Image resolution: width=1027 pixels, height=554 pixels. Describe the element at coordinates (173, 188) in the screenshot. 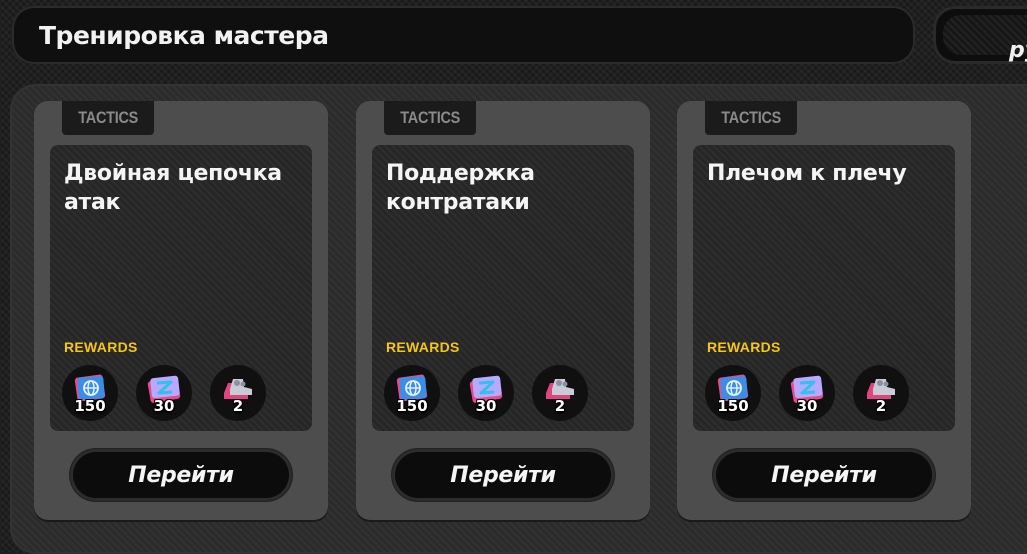

I see `card-title: Двойная цепочка атак` at that location.